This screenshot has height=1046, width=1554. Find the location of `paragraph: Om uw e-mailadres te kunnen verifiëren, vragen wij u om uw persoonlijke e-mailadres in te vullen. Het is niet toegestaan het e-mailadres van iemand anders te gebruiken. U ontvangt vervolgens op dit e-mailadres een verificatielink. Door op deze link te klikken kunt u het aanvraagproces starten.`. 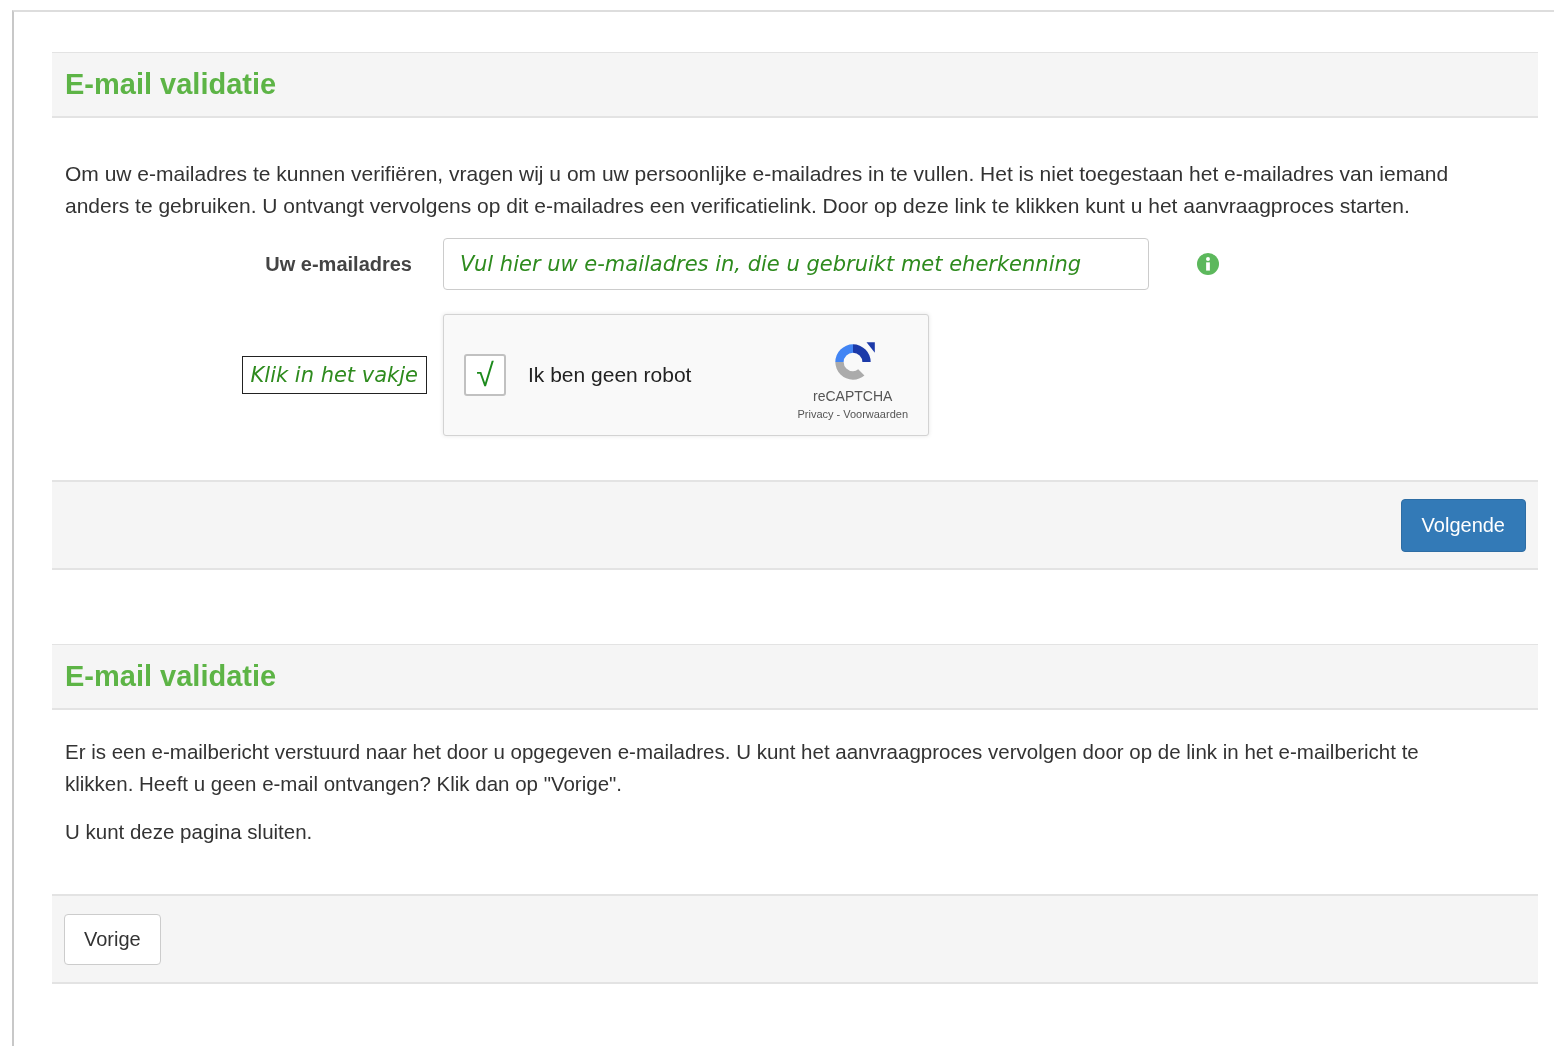

paragraph: Om uw e-mailadres te kunnen verifiëren, vragen wij u om uw persoonlijke e-mailadres in te vullen. Het is niet toegestaan het e-mailadres van iemand anders te gebruiken. U ontvangt vervolgens op dit e-mailadres een verificatielink. Door op deze link te klikken kunt u het aanvraagproces starten. is located at coordinates (757, 190).